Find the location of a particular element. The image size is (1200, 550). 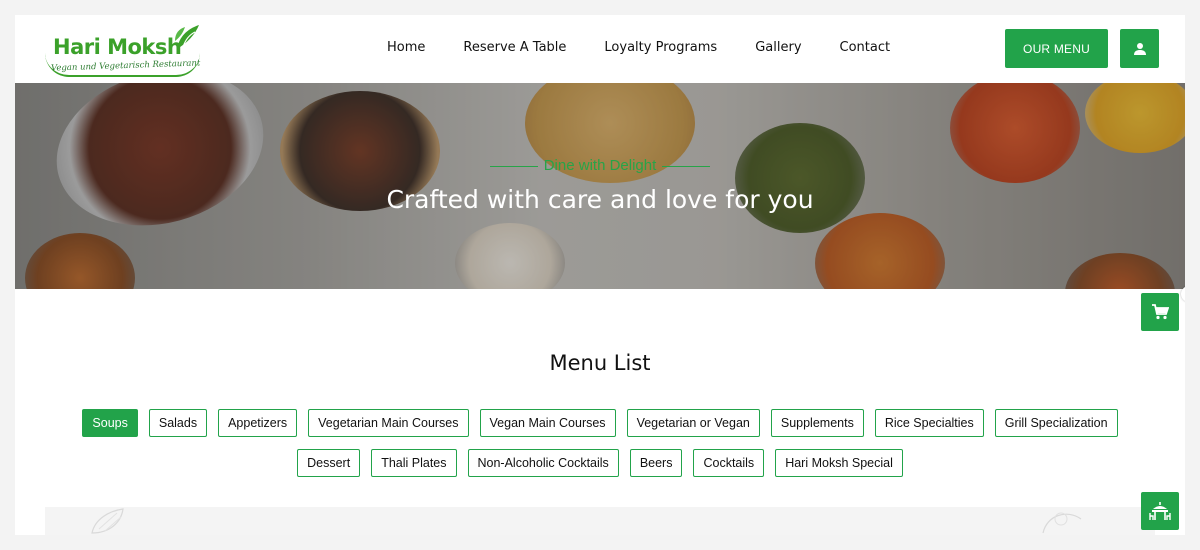

category-soups: Soups is located at coordinates (110, 423).